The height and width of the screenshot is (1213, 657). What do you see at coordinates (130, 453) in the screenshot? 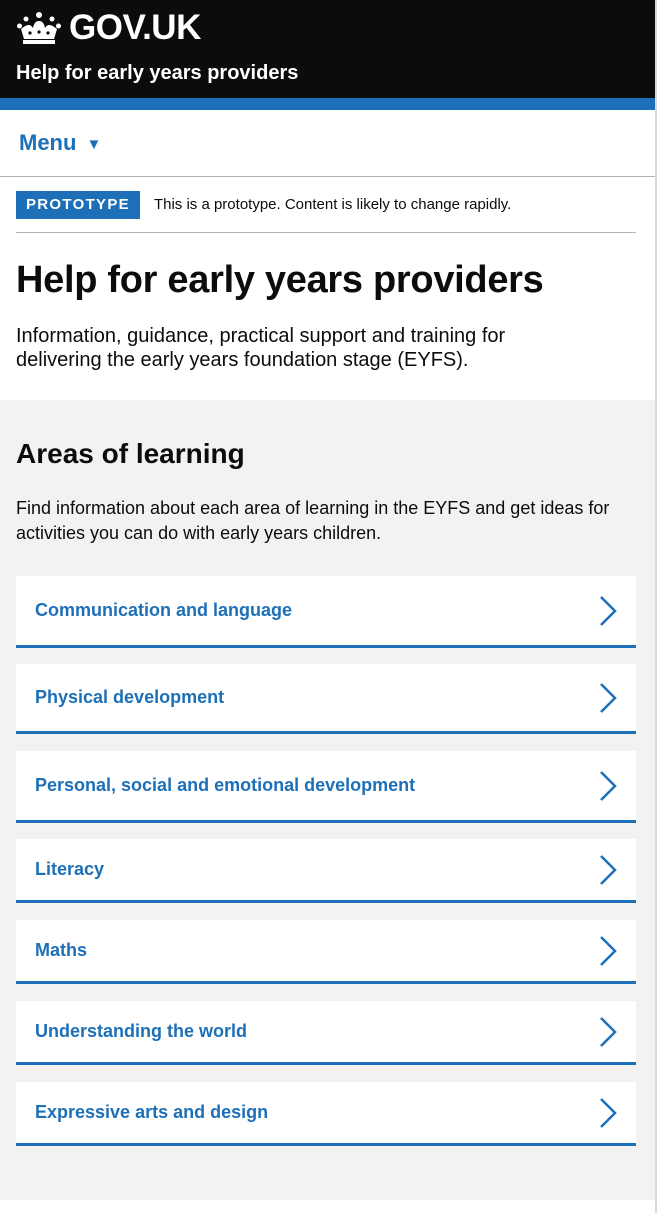
I see `section-title: Areas of learning` at bounding box center [130, 453].